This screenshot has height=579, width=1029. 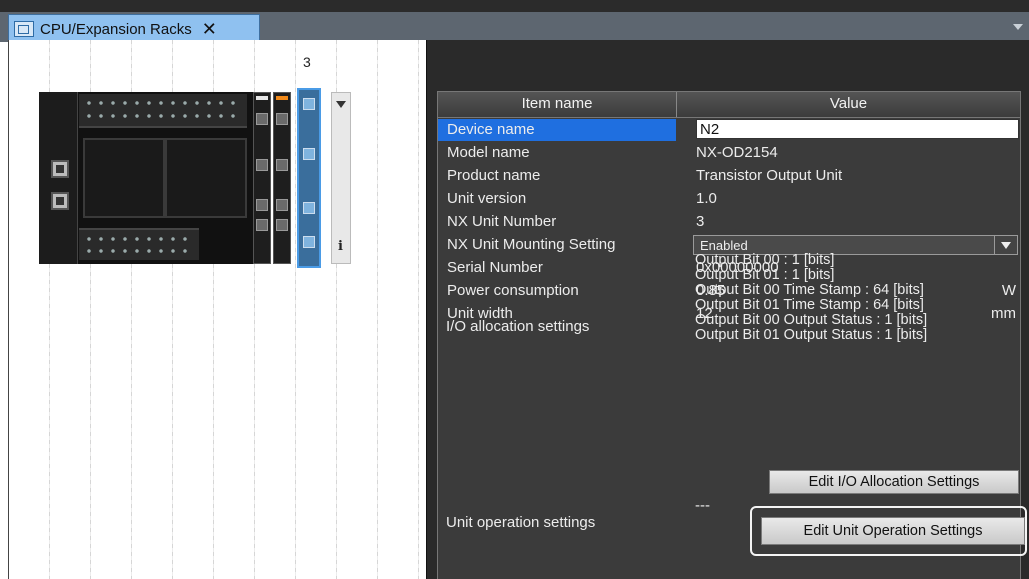 What do you see at coordinates (811, 320) in the screenshot?
I see `io-line: Output Bit 00 Output Status : 1 [bits]` at bounding box center [811, 320].